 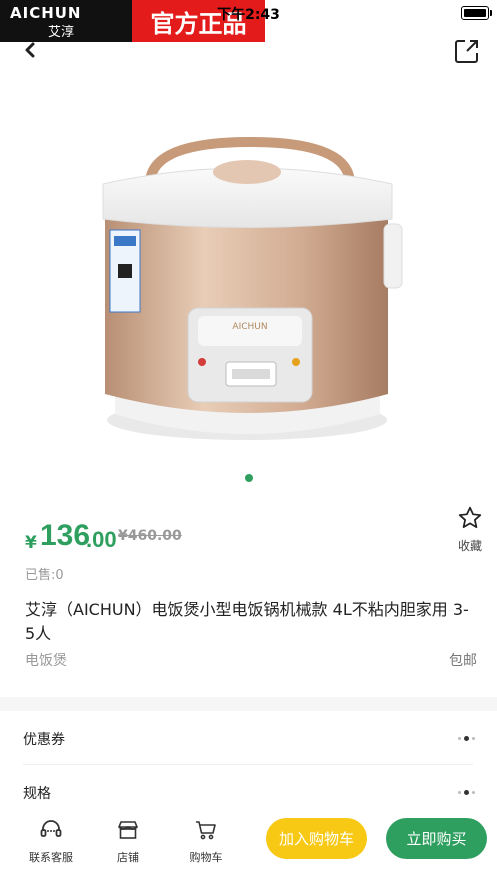 What do you see at coordinates (51, 857) in the screenshot?
I see `customer-service-label: 联系客服` at bounding box center [51, 857].